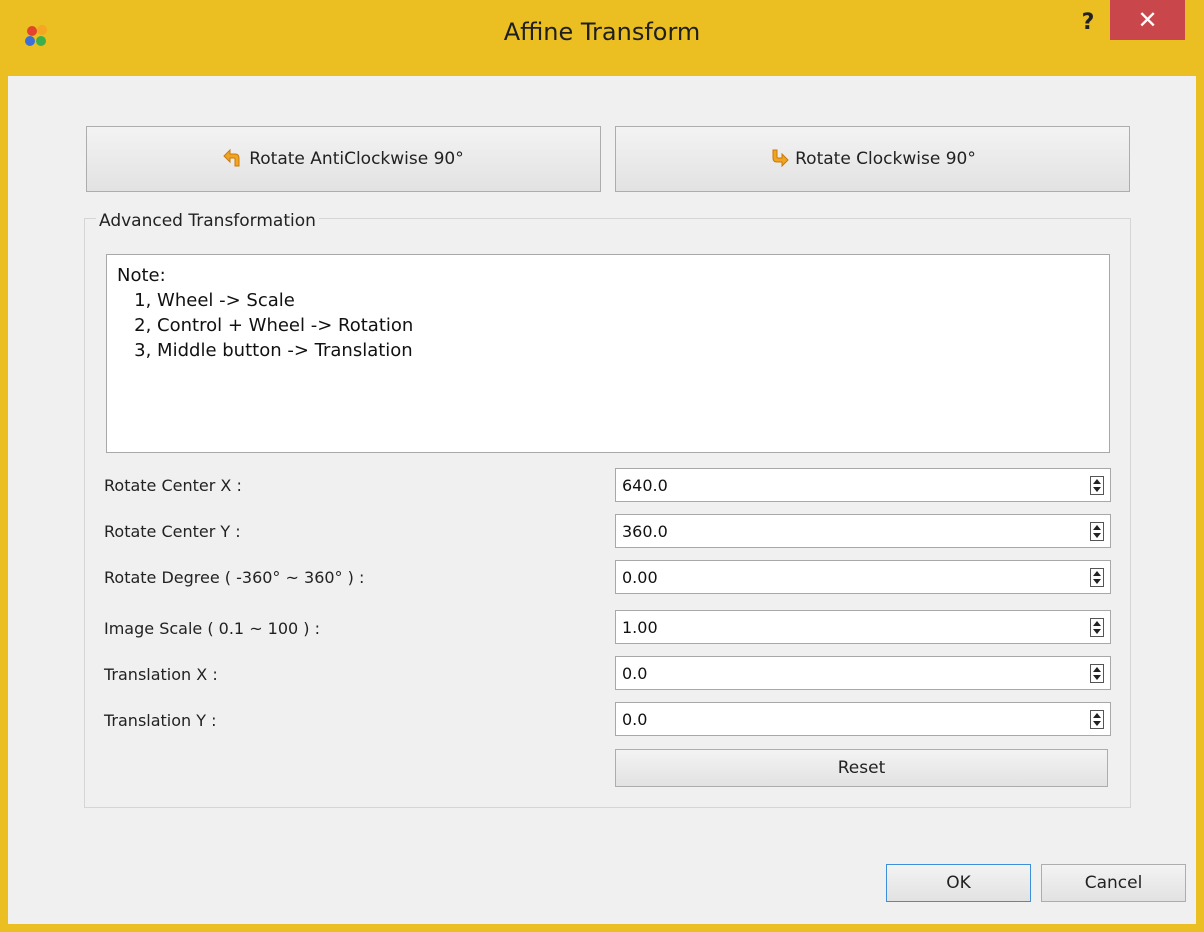 The image size is (1204, 932). Describe the element at coordinates (640, 577) in the screenshot. I see `rotate-degree-value: 0.00` at that location.